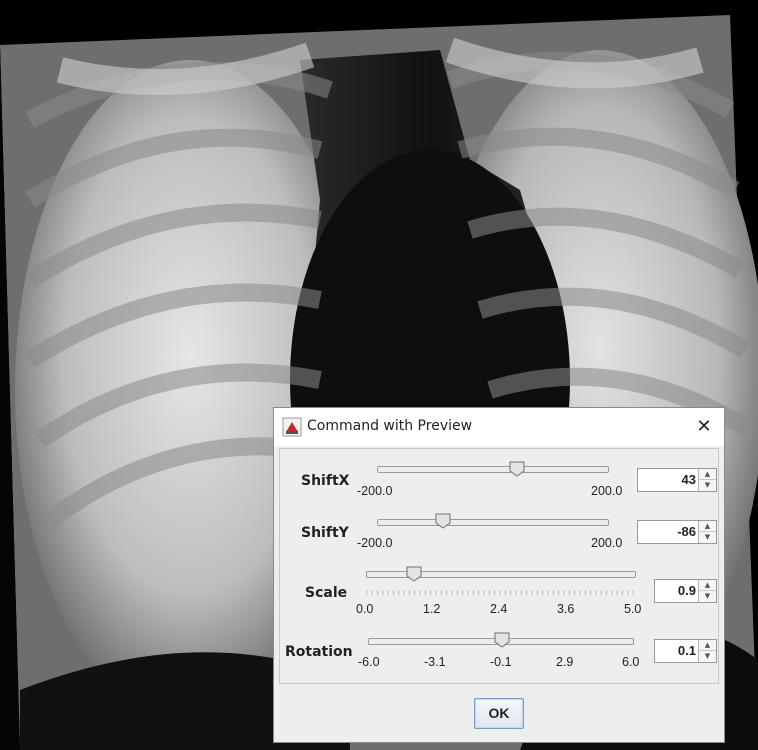 The width and height of the screenshot is (758, 750). Describe the element at coordinates (607, 491) in the screenshot. I see `shiftx-max-label: 200.0` at that location.